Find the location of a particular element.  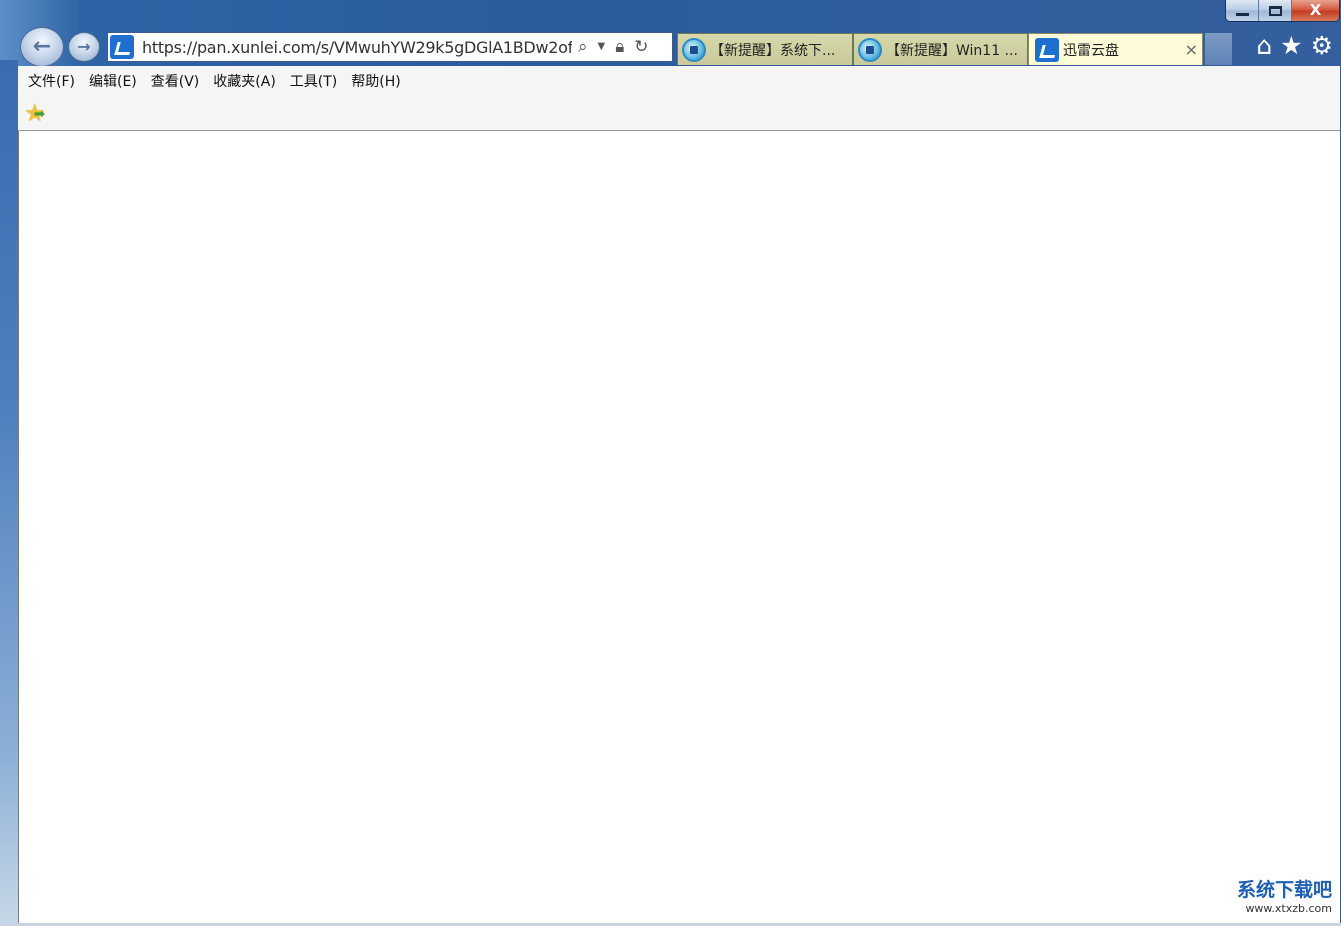

address-tools: ⌕ ▼ 🔒︎ ↻ is located at coordinates (613, 47).